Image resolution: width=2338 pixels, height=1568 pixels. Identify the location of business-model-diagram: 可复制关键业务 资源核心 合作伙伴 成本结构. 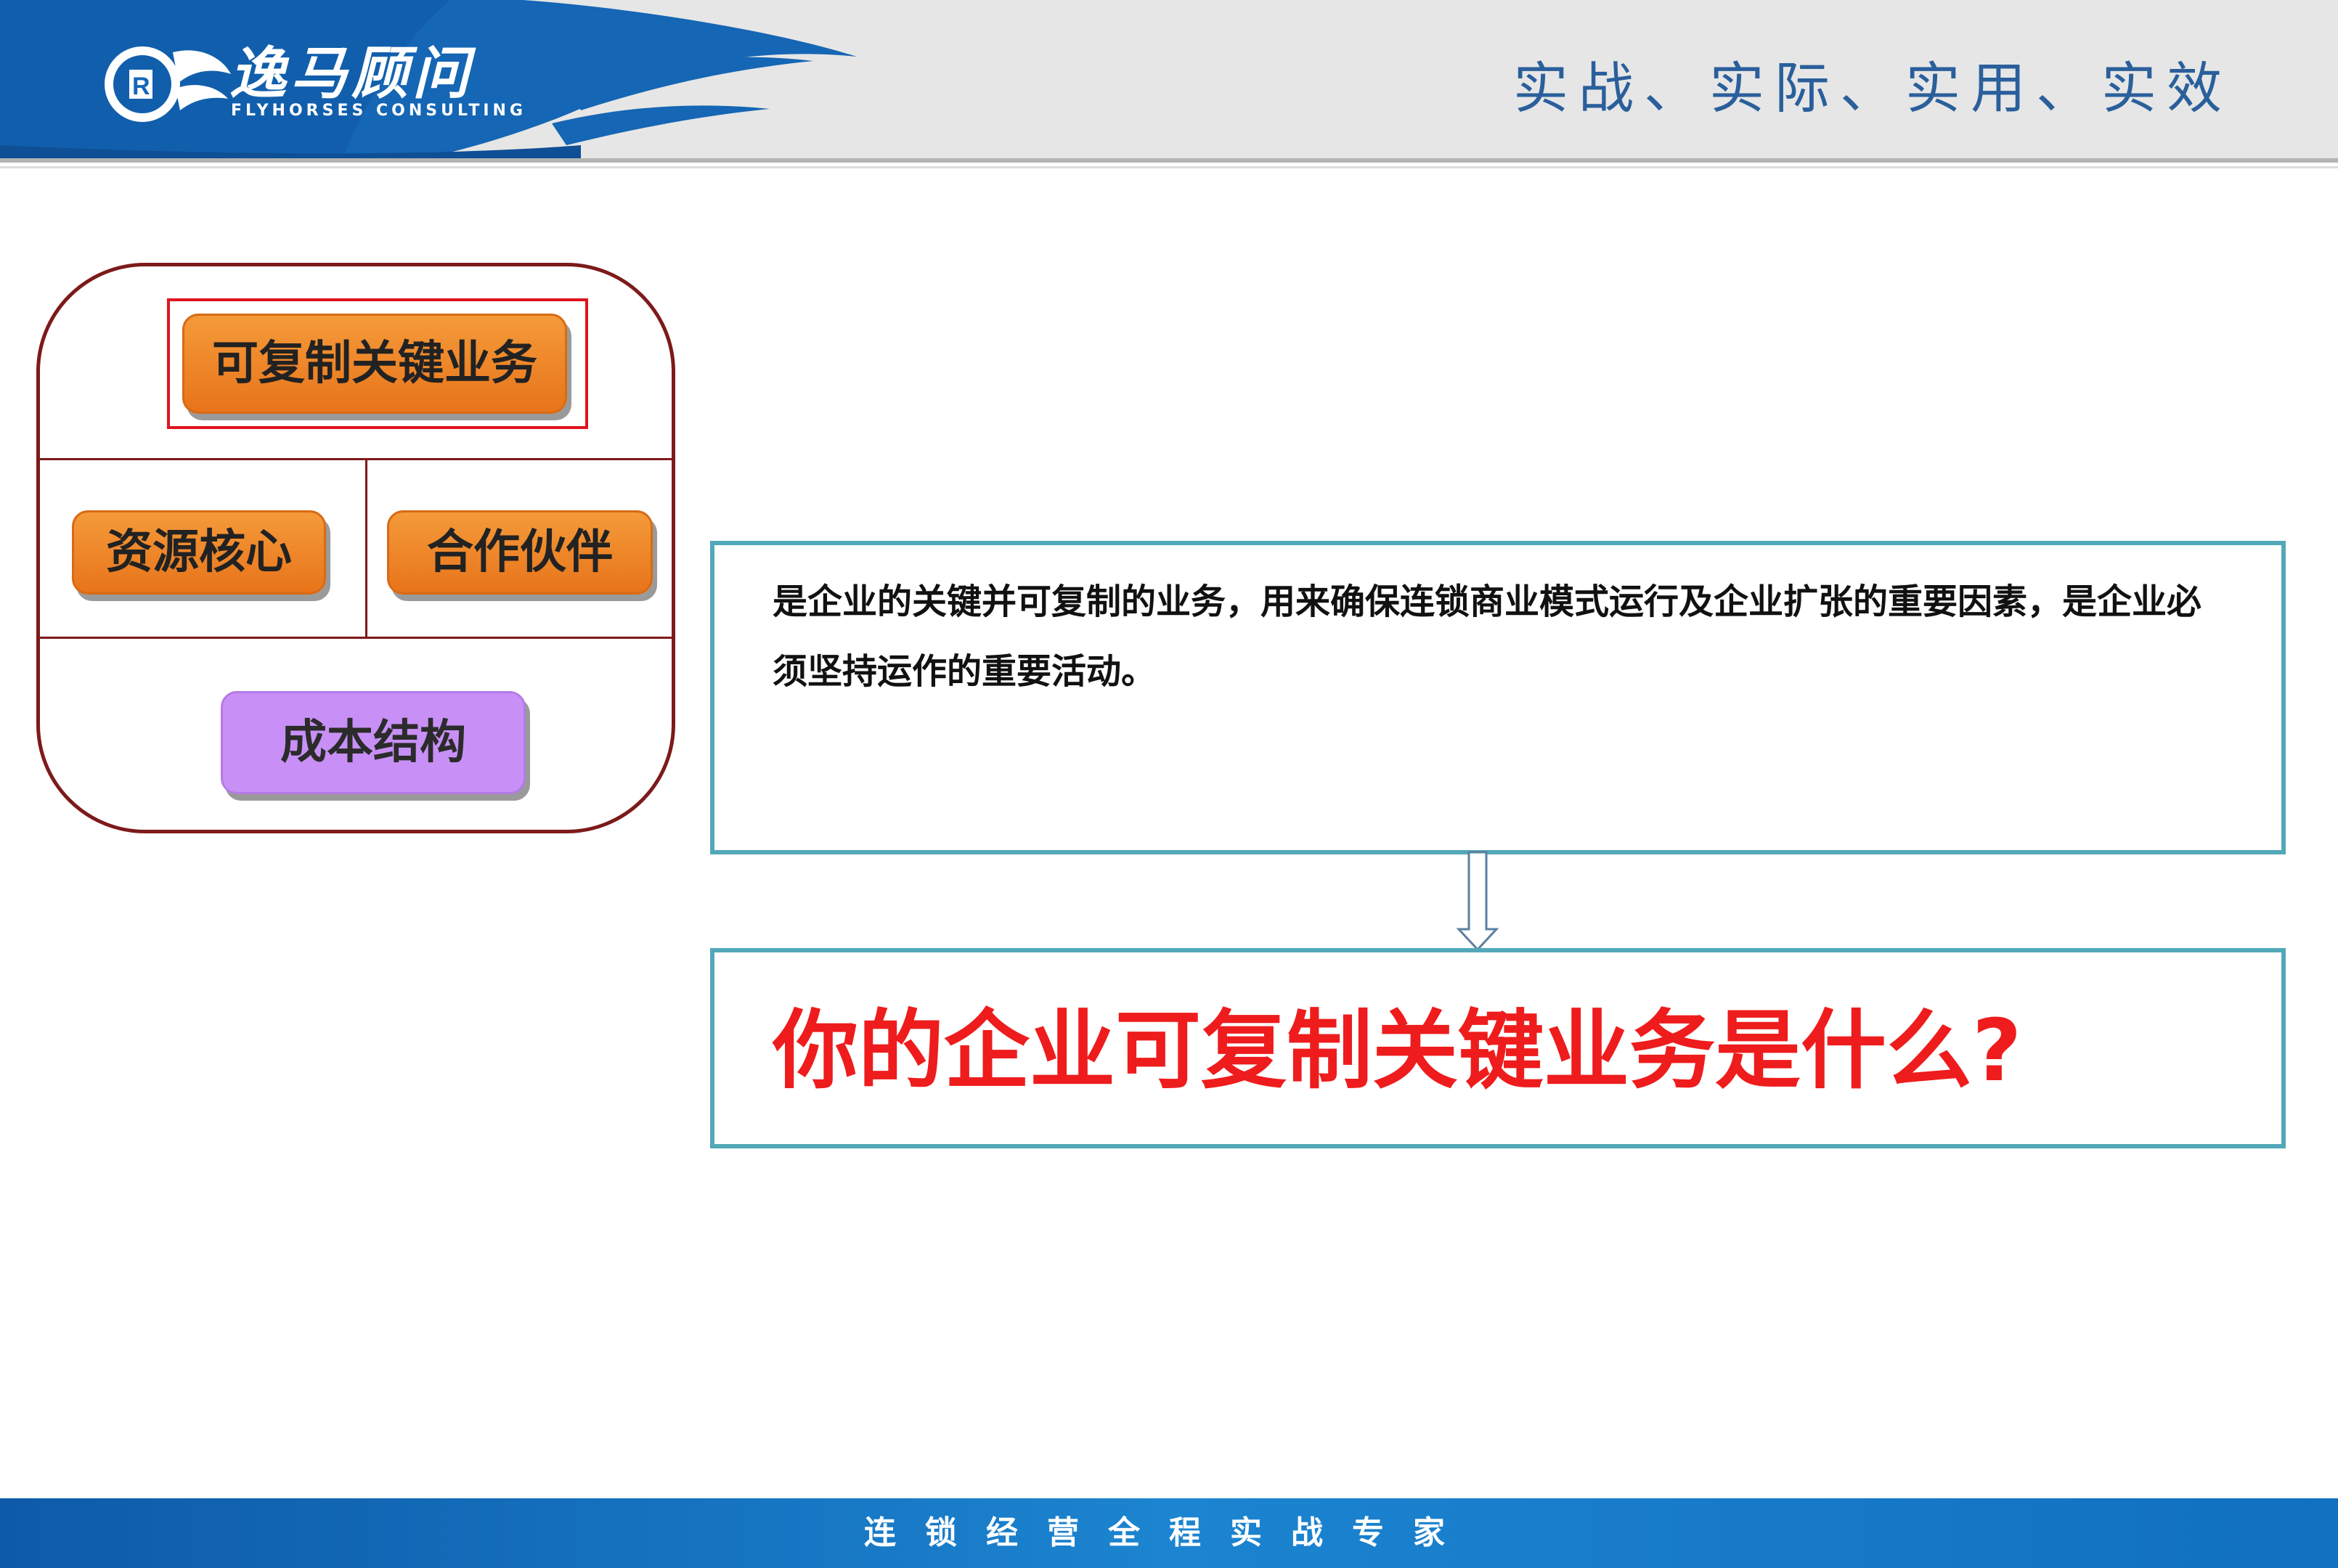
(355, 548).